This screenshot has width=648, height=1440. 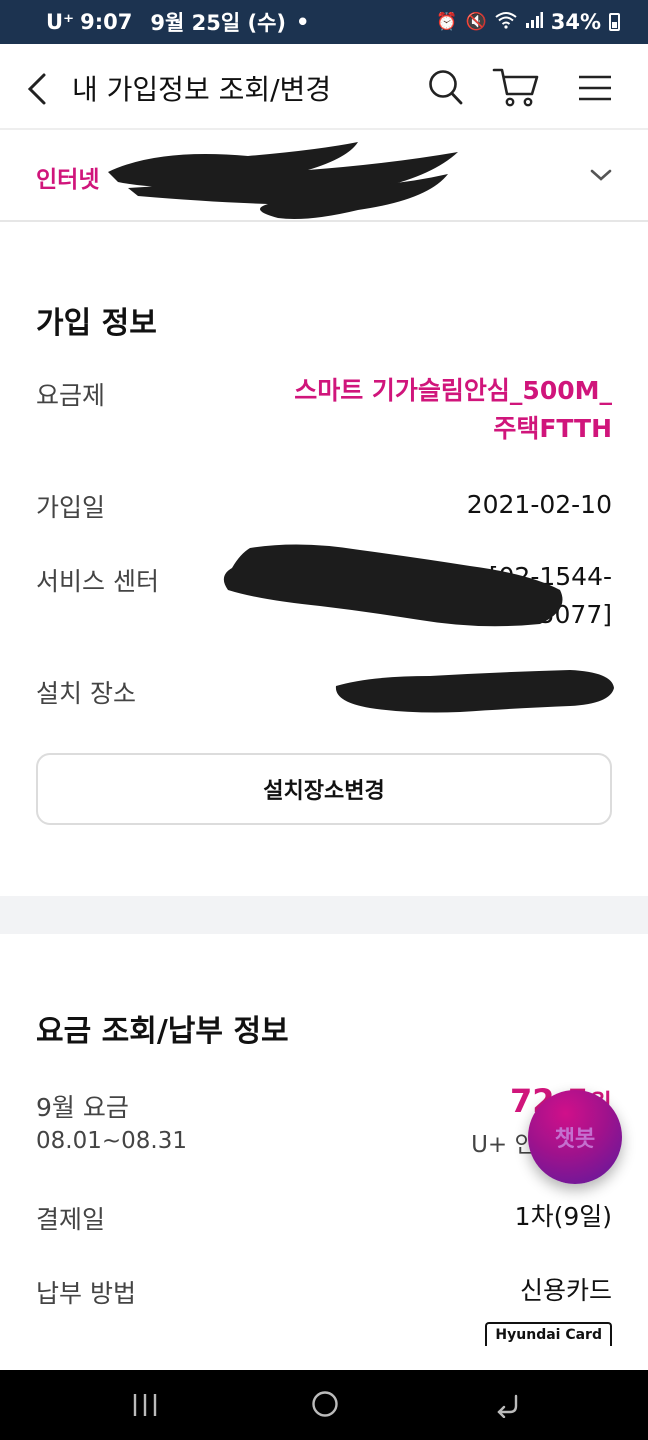 I want to click on back-icon, so click(x=508, y=1405).